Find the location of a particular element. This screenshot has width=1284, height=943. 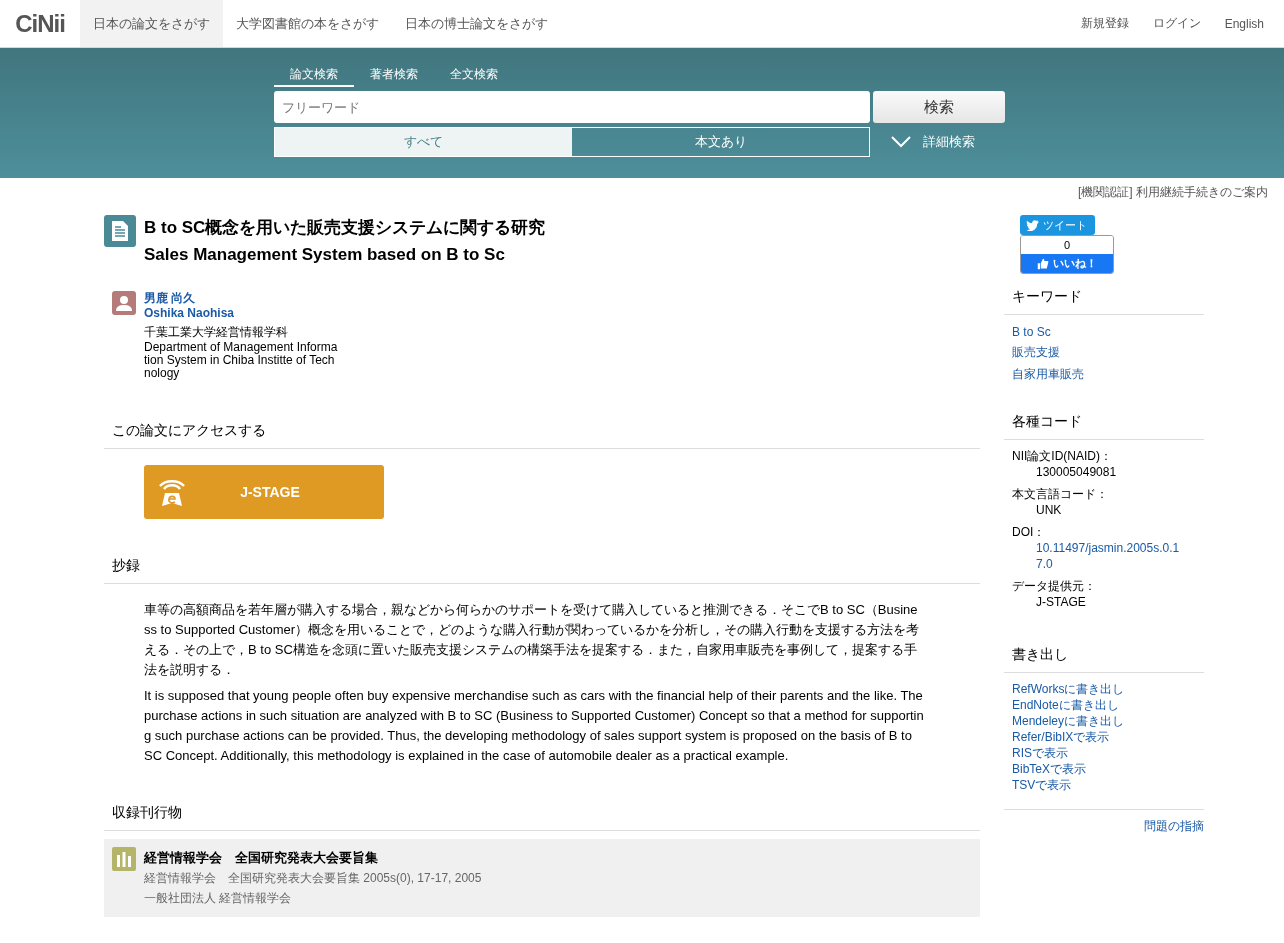

bar-chart-icon is located at coordinates (124, 859).